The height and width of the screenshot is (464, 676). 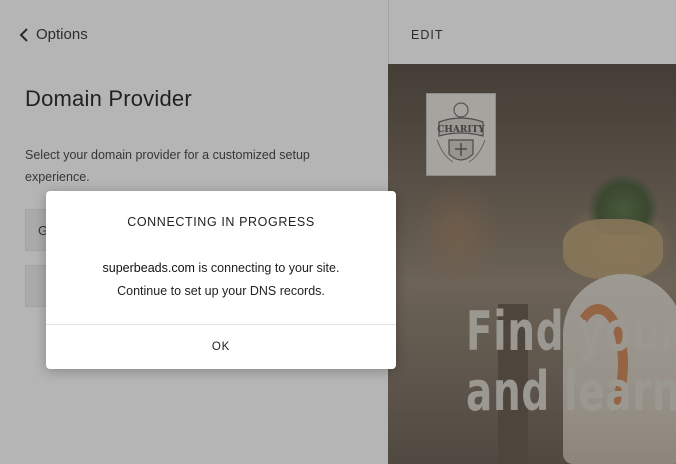 What do you see at coordinates (221, 347) in the screenshot?
I see `ok-button: OK` at bounding box center [221, 347].